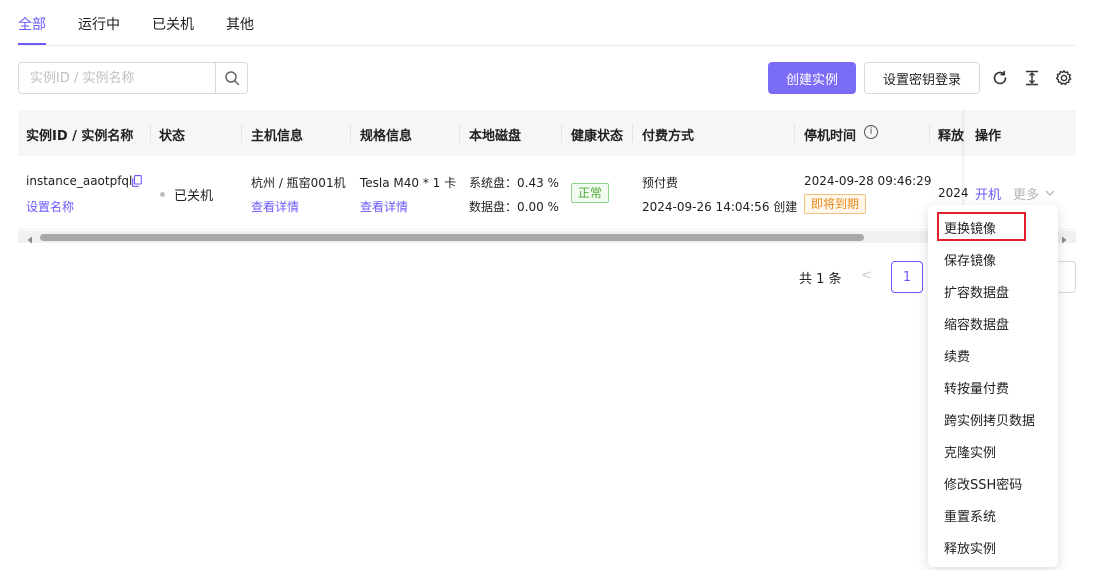 The height and width of the screenshot is (570, 1099). I want to click on tab-stopped: 已关机, so click(173, 24).